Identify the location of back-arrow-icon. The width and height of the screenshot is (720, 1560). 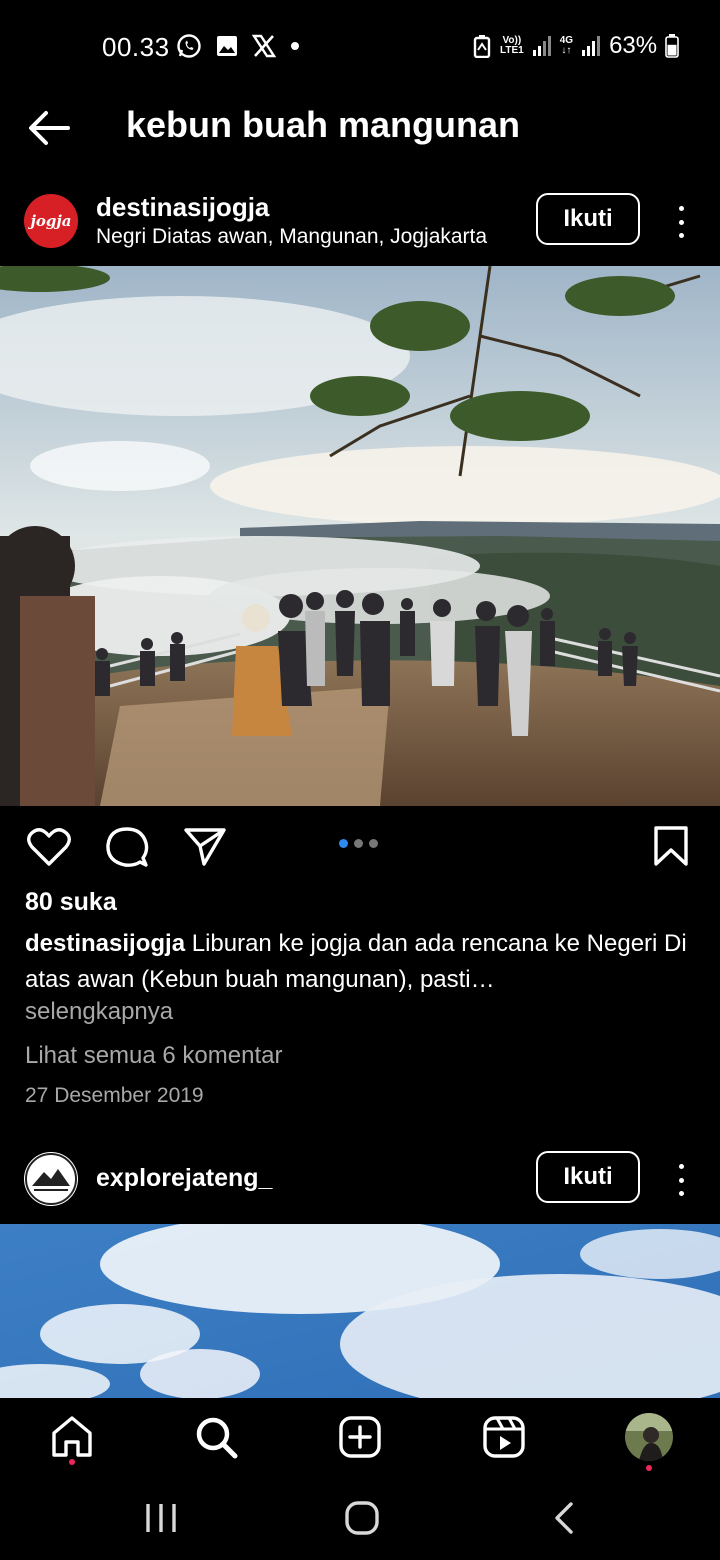
(49, 128).